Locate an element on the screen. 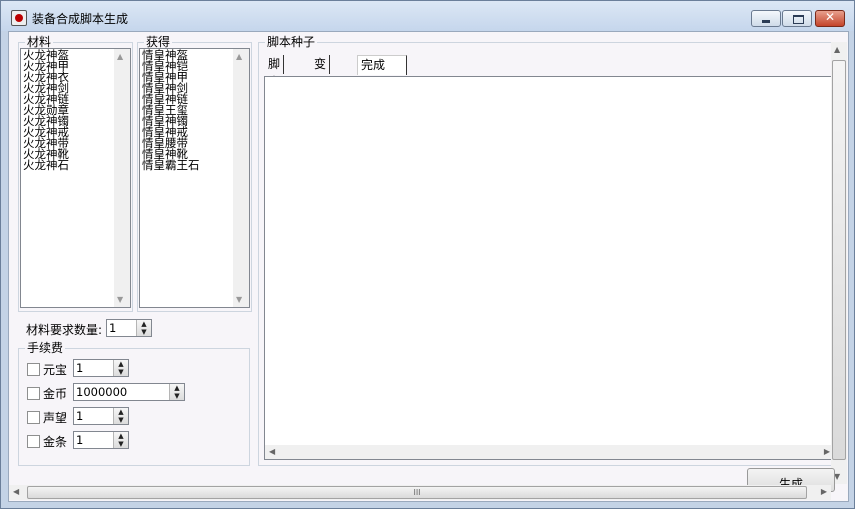 This screenshot has width=855, height=509. tab-script: 脚本 is located at coordinates (275, 72).